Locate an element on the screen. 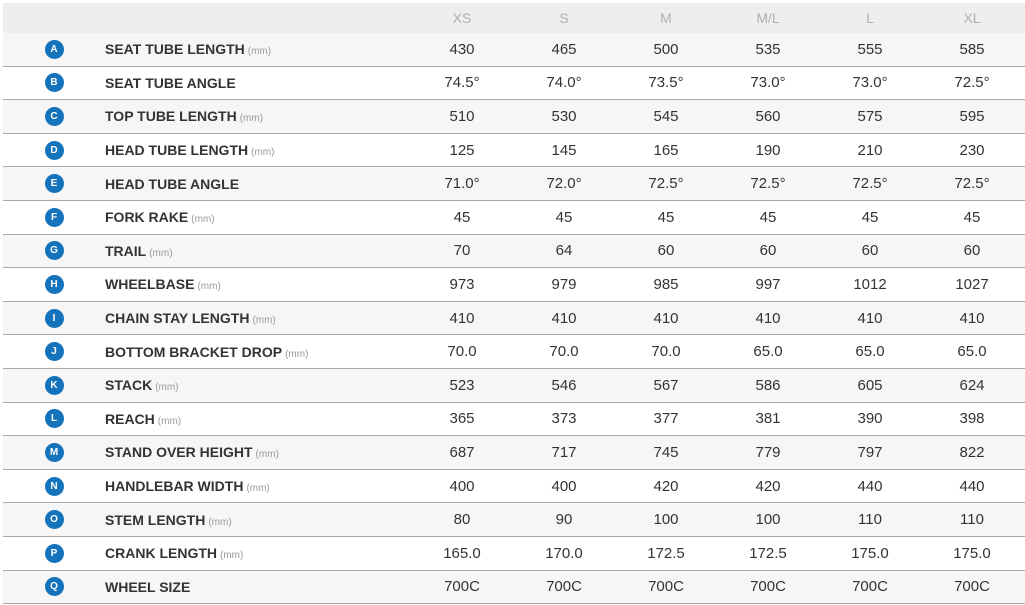  label-text: SEAT TUBE LENGTH is located at coordinates (175, 49).